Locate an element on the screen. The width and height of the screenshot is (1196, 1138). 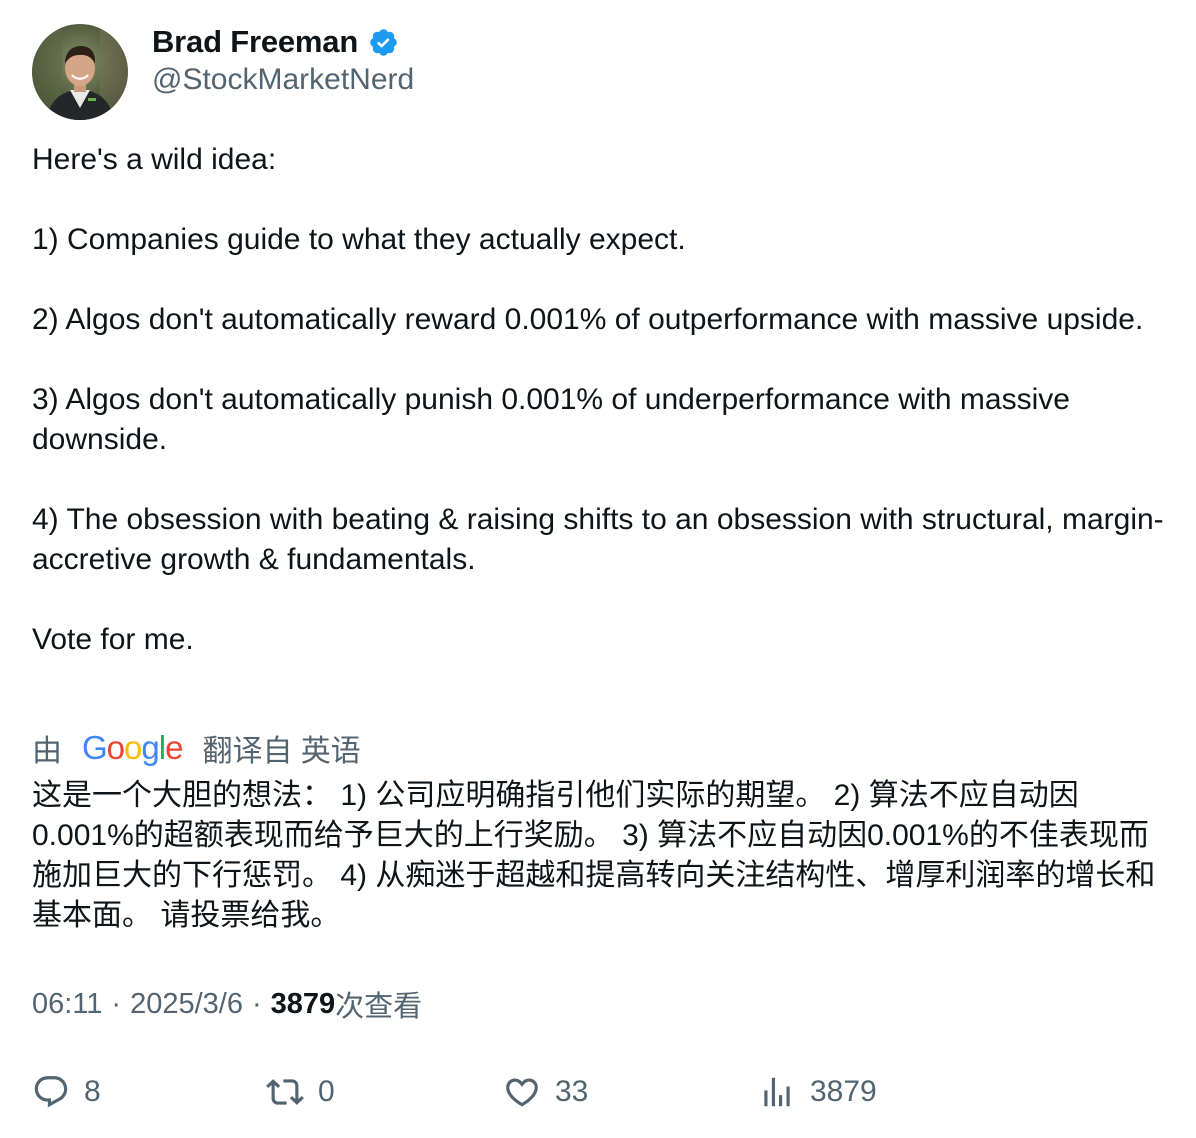
heart-icon is located at coordinates (522, 1092).